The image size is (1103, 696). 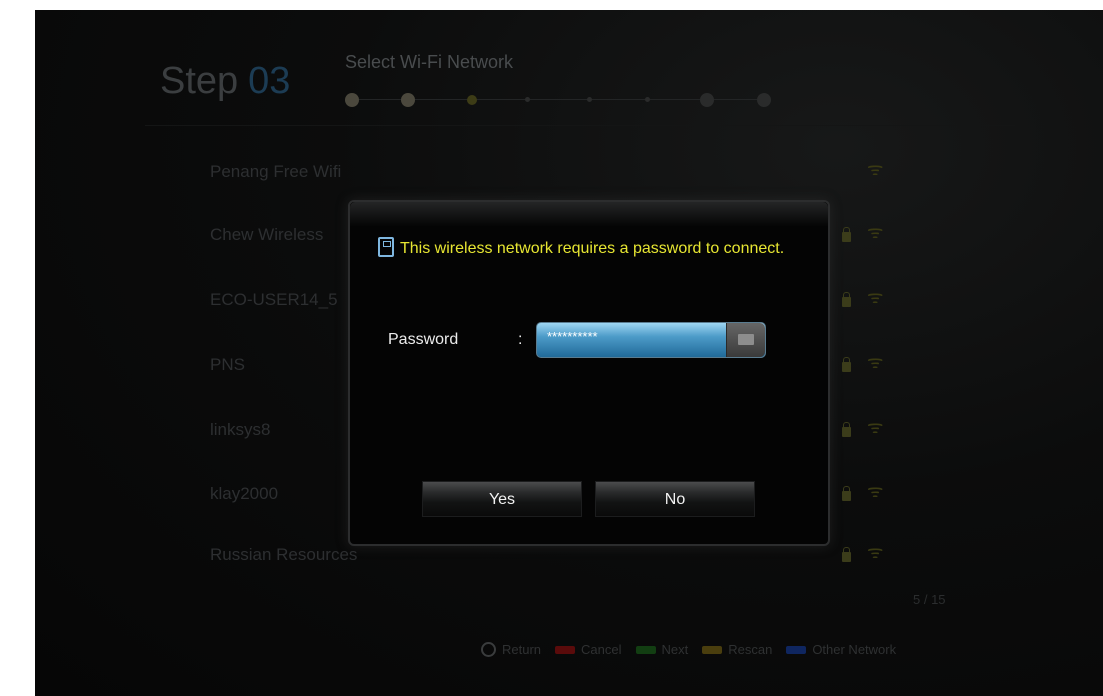 I want to click on return-icon, so click(x=488, y=649).